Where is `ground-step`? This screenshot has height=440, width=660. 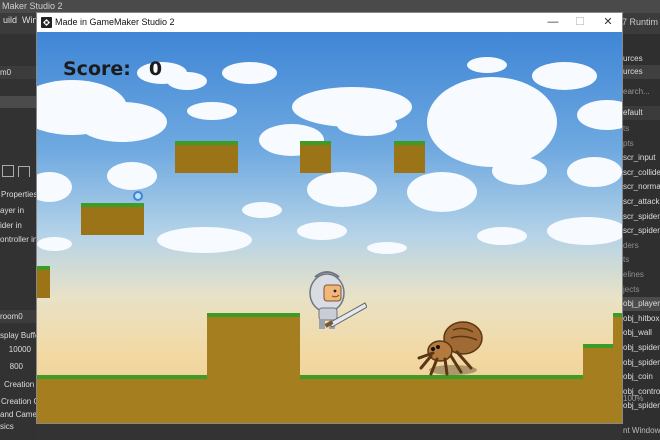 ground-step is located at coordinates (253, 368).